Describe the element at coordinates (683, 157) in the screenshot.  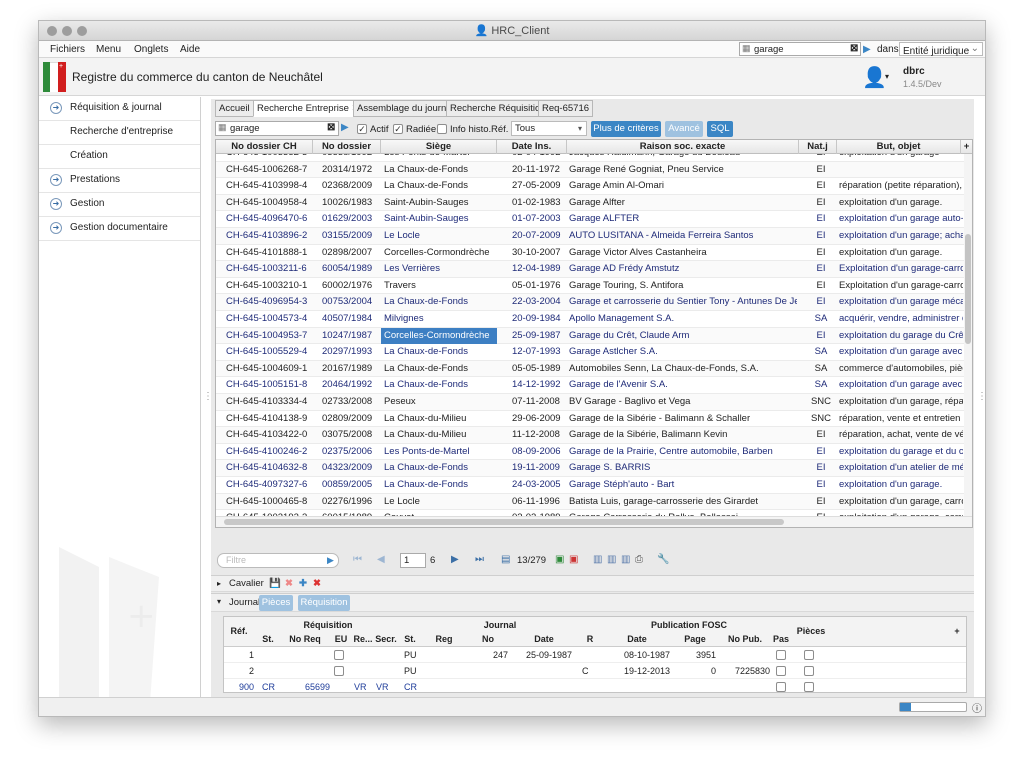
I see `table-cell: Jacques Haldimann, Garage du Bouleau` at that location.